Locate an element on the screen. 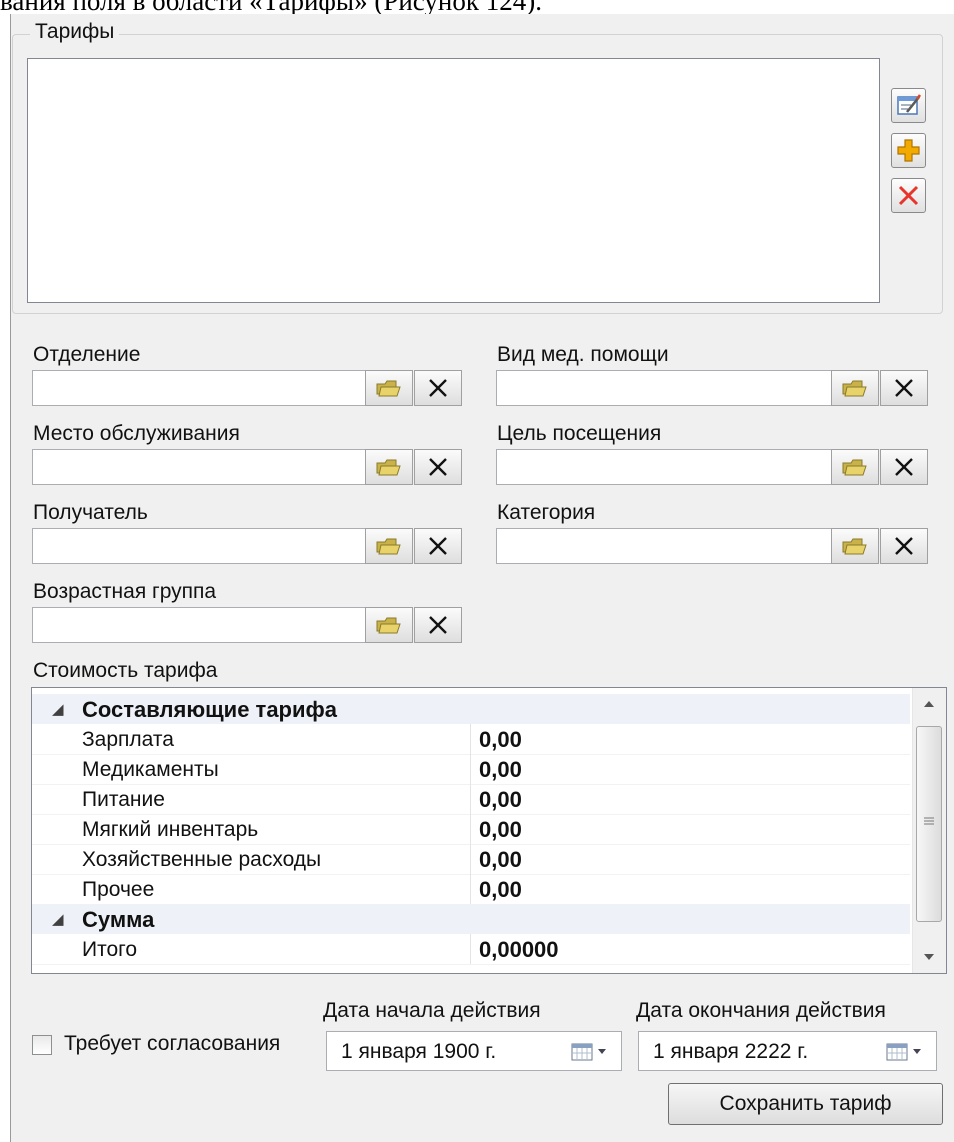 The height and width of the screenshot is (1142, 954). category-field is located at coordinates (720, 546).